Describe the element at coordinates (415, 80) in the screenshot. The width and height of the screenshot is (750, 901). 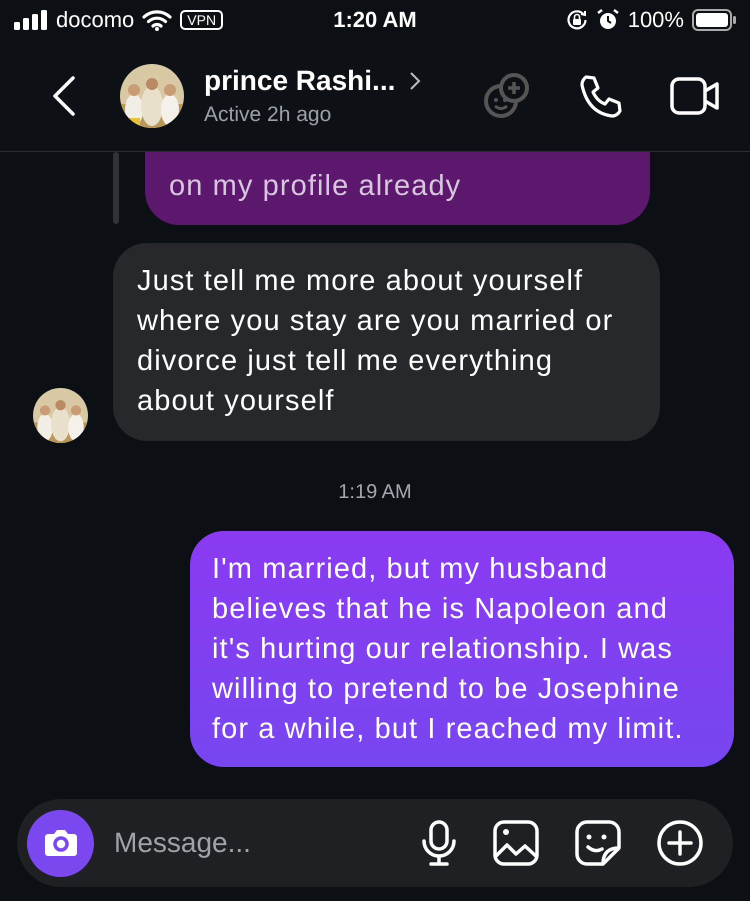
I see `chevron-icon` at that location.